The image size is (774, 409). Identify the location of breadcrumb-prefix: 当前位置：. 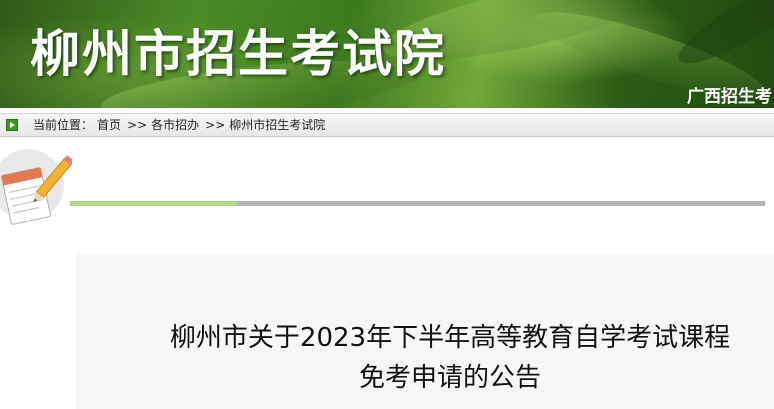
(63, 125).